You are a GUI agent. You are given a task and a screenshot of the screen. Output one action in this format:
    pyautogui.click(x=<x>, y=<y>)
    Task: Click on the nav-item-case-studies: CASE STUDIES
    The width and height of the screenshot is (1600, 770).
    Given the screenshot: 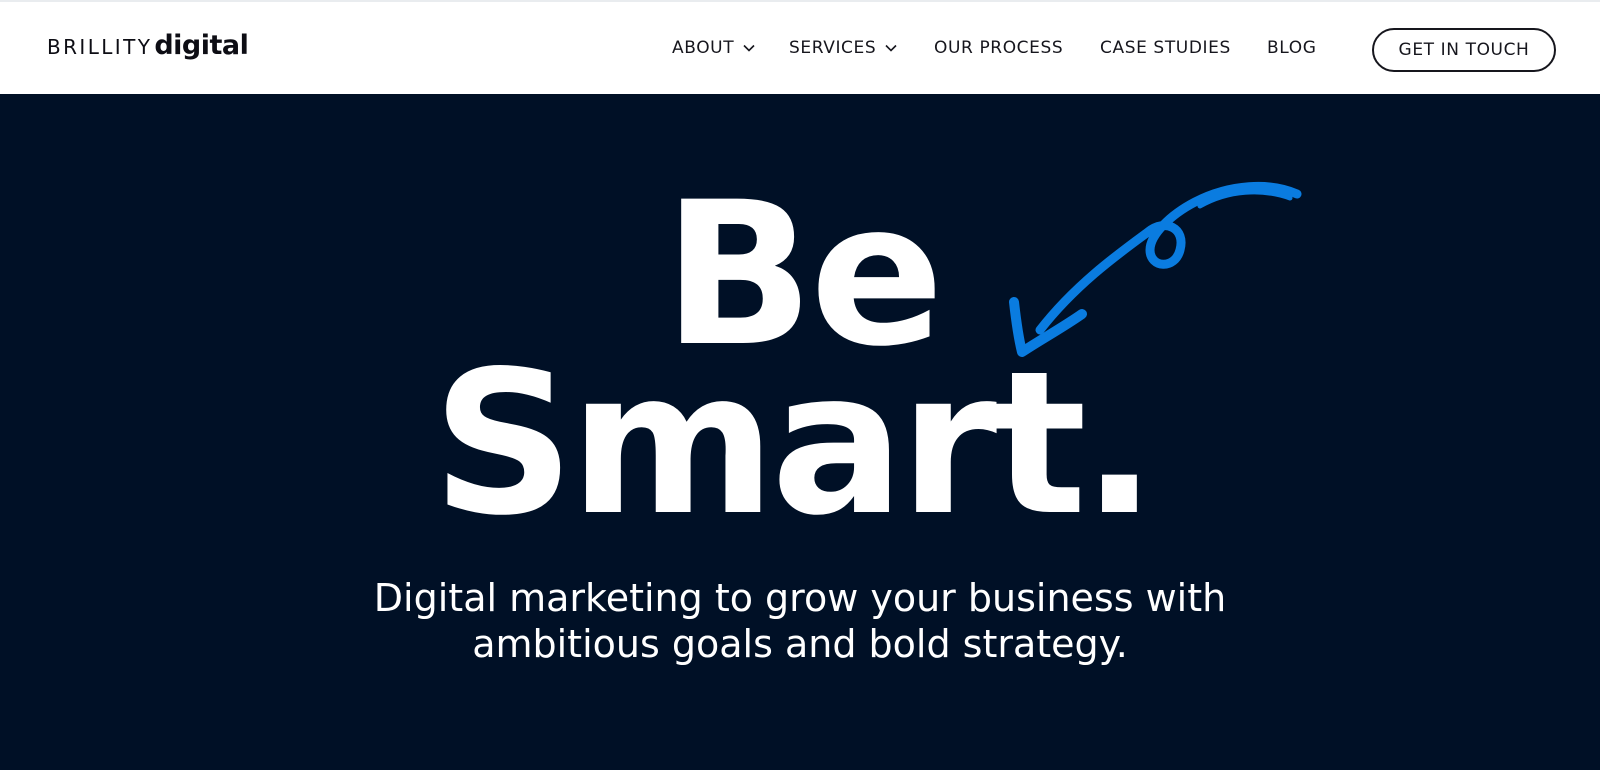 What is the action you would take?
    pyautogui.click(x=1165, y=48)
    